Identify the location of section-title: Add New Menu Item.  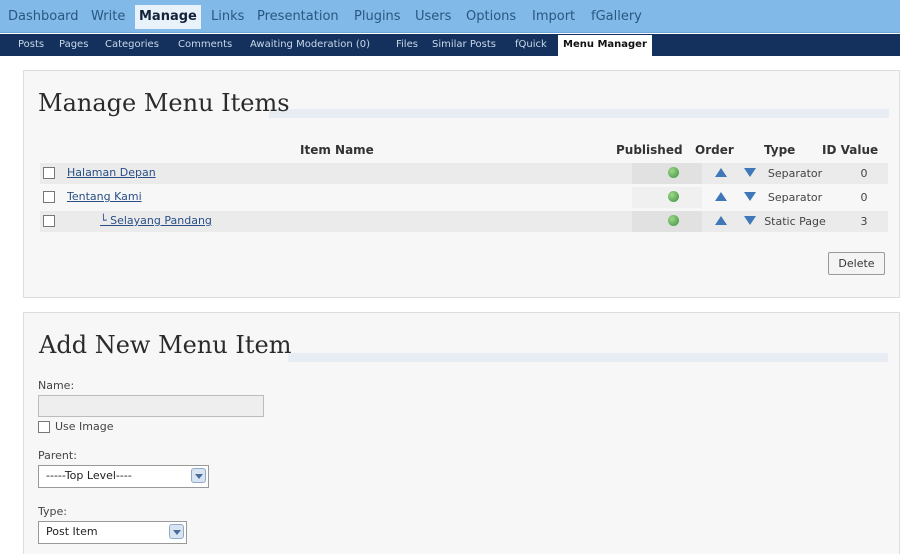
(165, 345).